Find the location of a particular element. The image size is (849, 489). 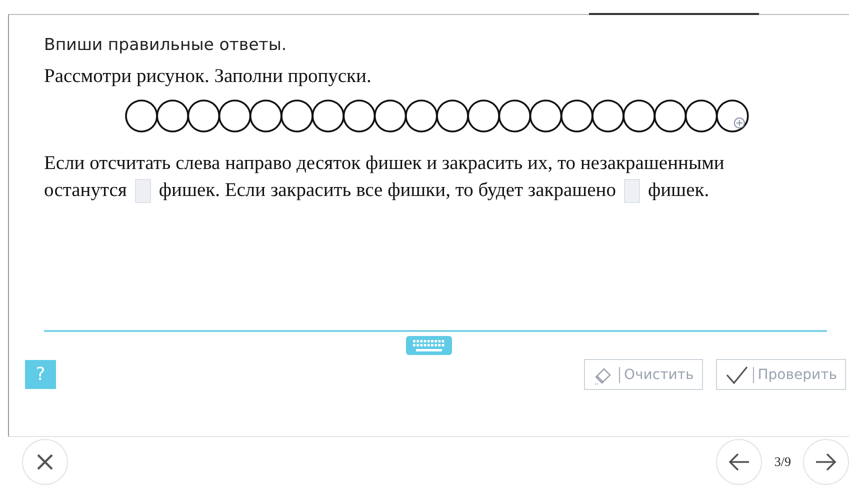

task-prompt: Рассмотри рисунок. Заполни пропуски. is located at coordinates (208, 77).